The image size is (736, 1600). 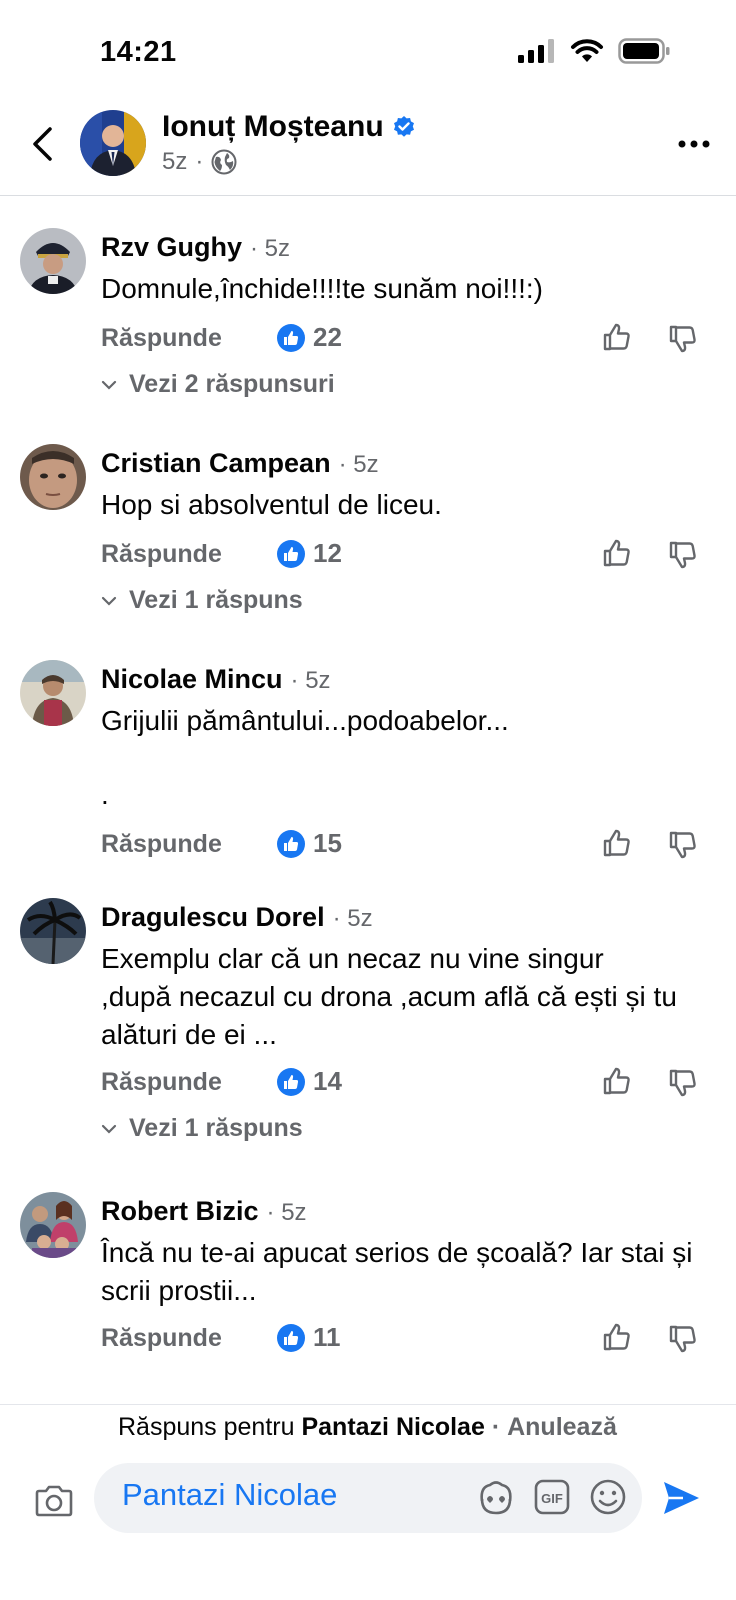 What do you see at coordinates (273, 127) in the screenshot?
I see `author-name: Ionuț Moșteanu` at bounding box center [273, 127].